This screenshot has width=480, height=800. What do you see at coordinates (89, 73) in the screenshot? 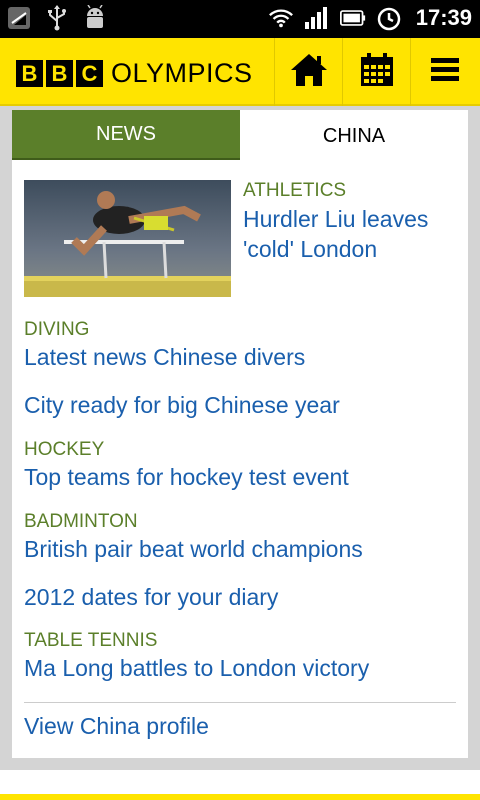
I see `logo-letter-c: C` at bounding box center [89, 73].